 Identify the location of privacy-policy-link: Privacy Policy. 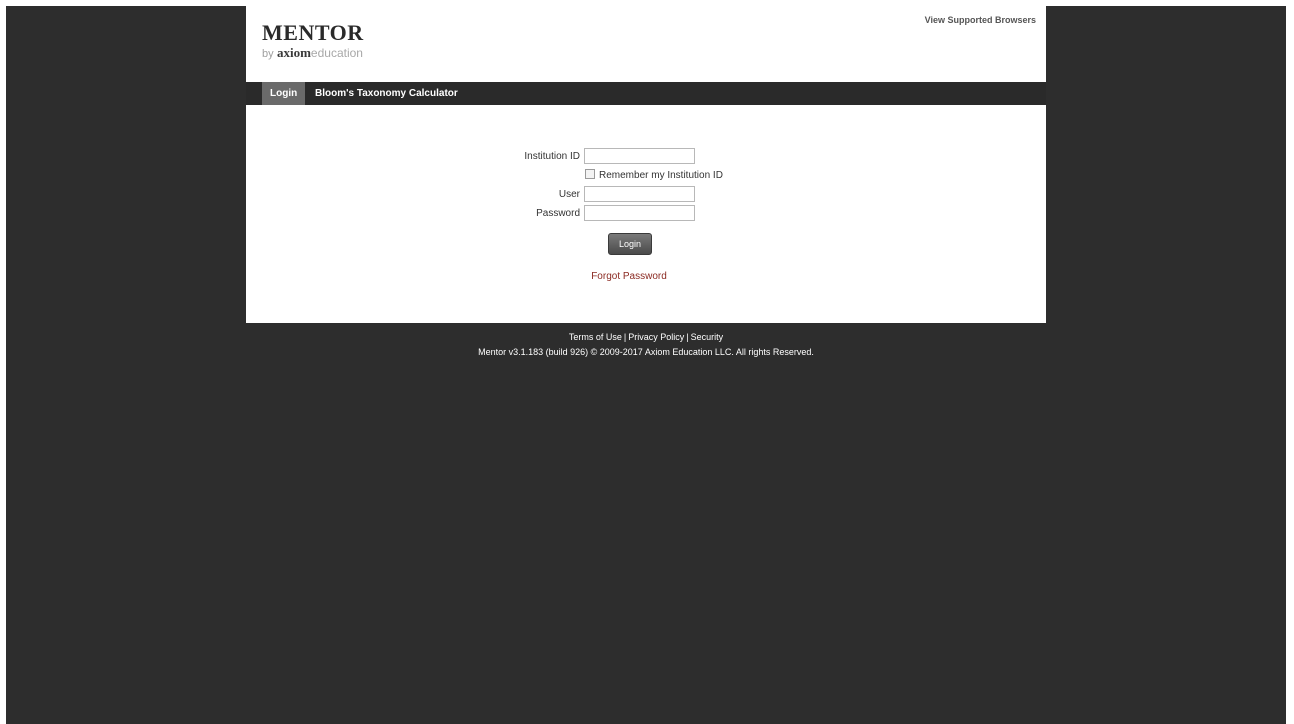
(656, 337).